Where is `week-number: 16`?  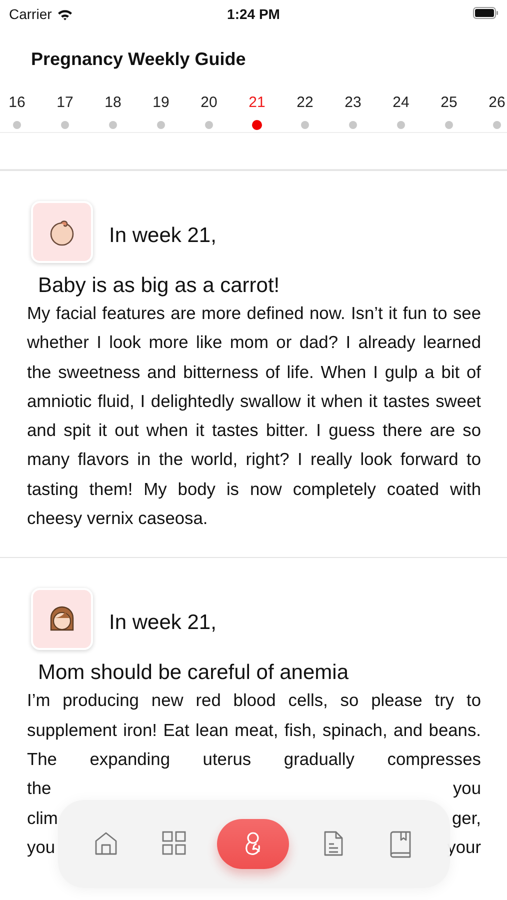
week-number: 16 is located at coordinates (17, 103).